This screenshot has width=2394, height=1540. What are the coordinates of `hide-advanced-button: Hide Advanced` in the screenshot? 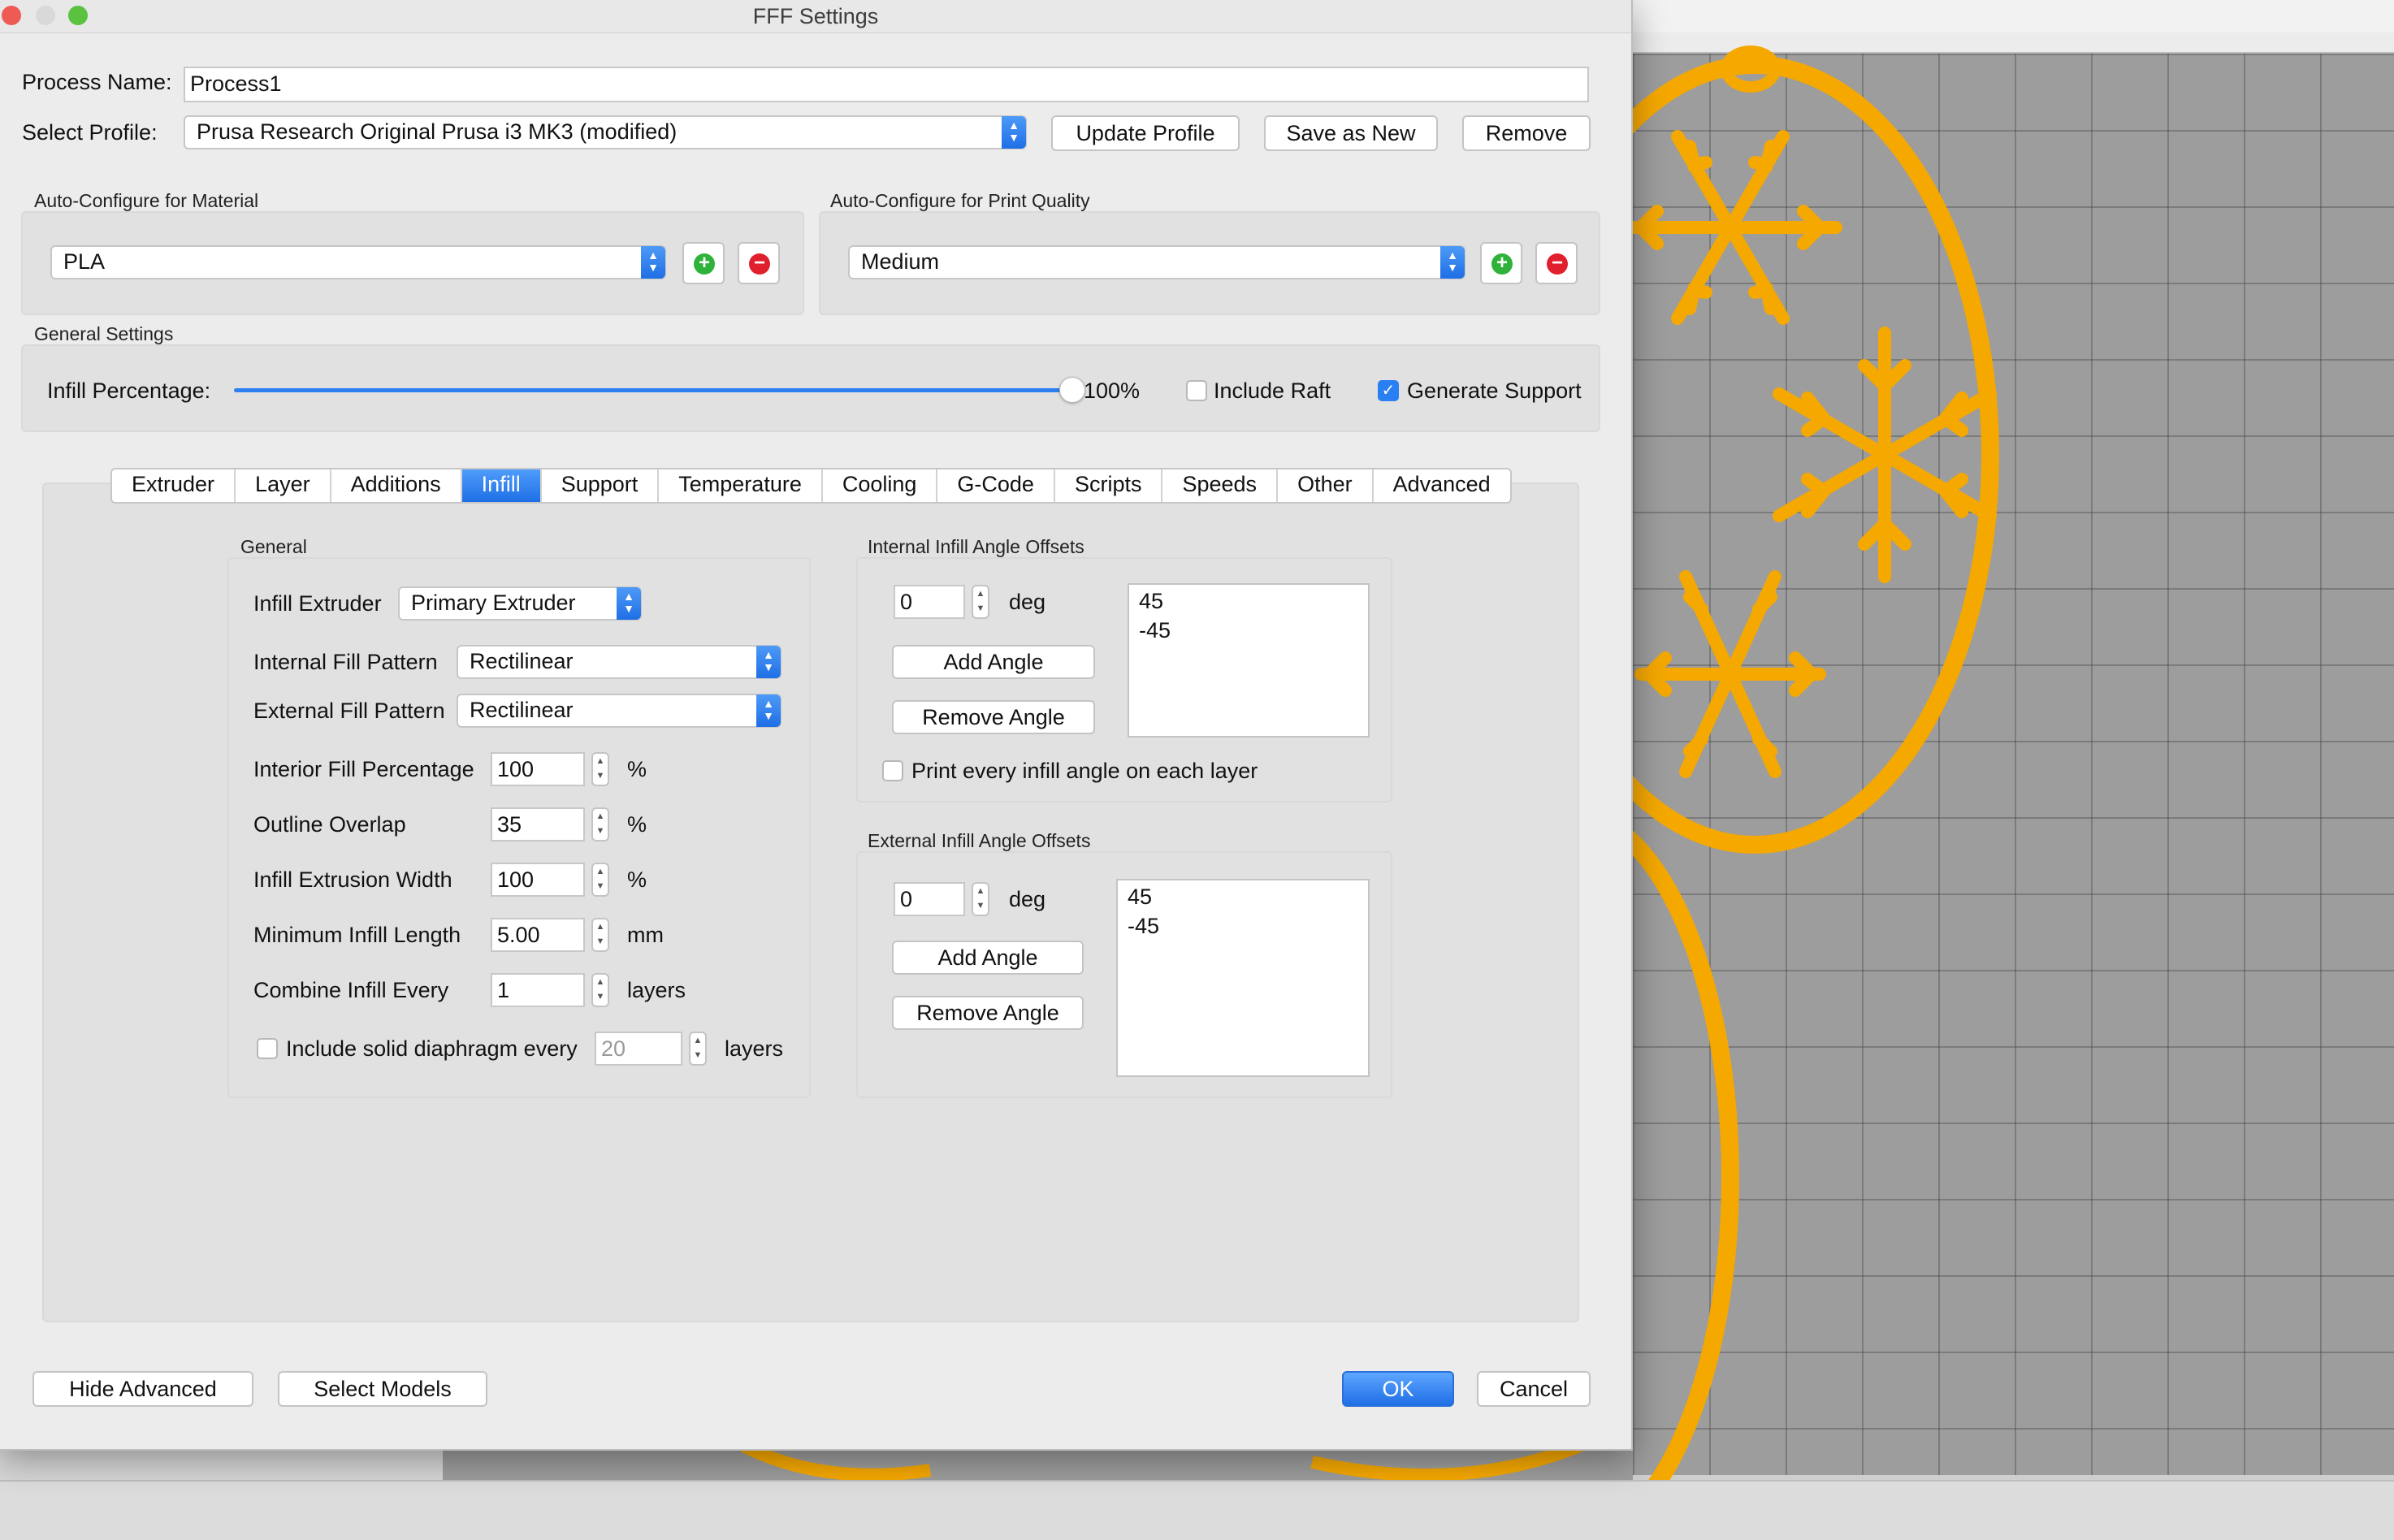 It's located at (142, 1389).